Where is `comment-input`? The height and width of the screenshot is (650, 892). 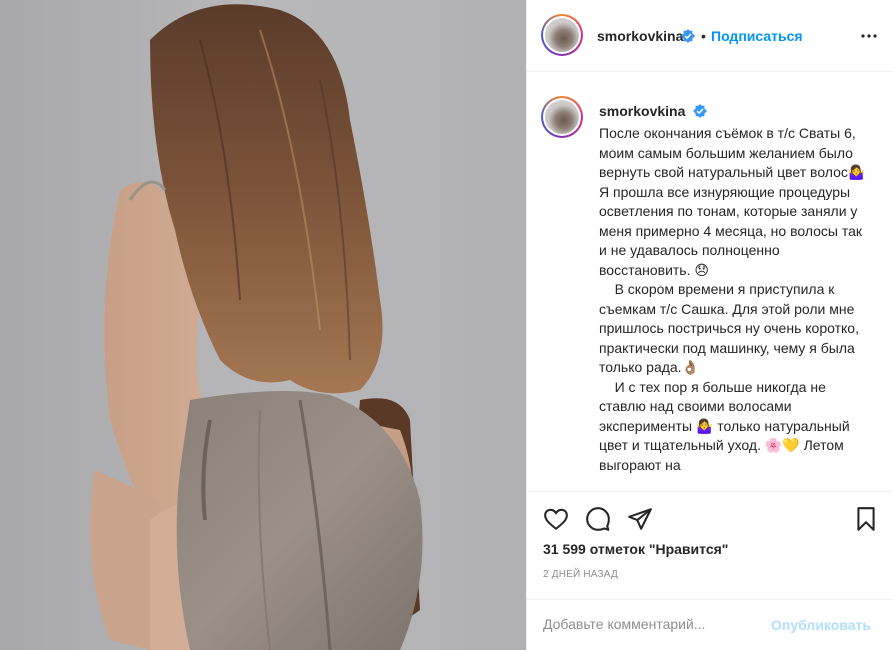
comment-input is located at coordinates (648, 624).